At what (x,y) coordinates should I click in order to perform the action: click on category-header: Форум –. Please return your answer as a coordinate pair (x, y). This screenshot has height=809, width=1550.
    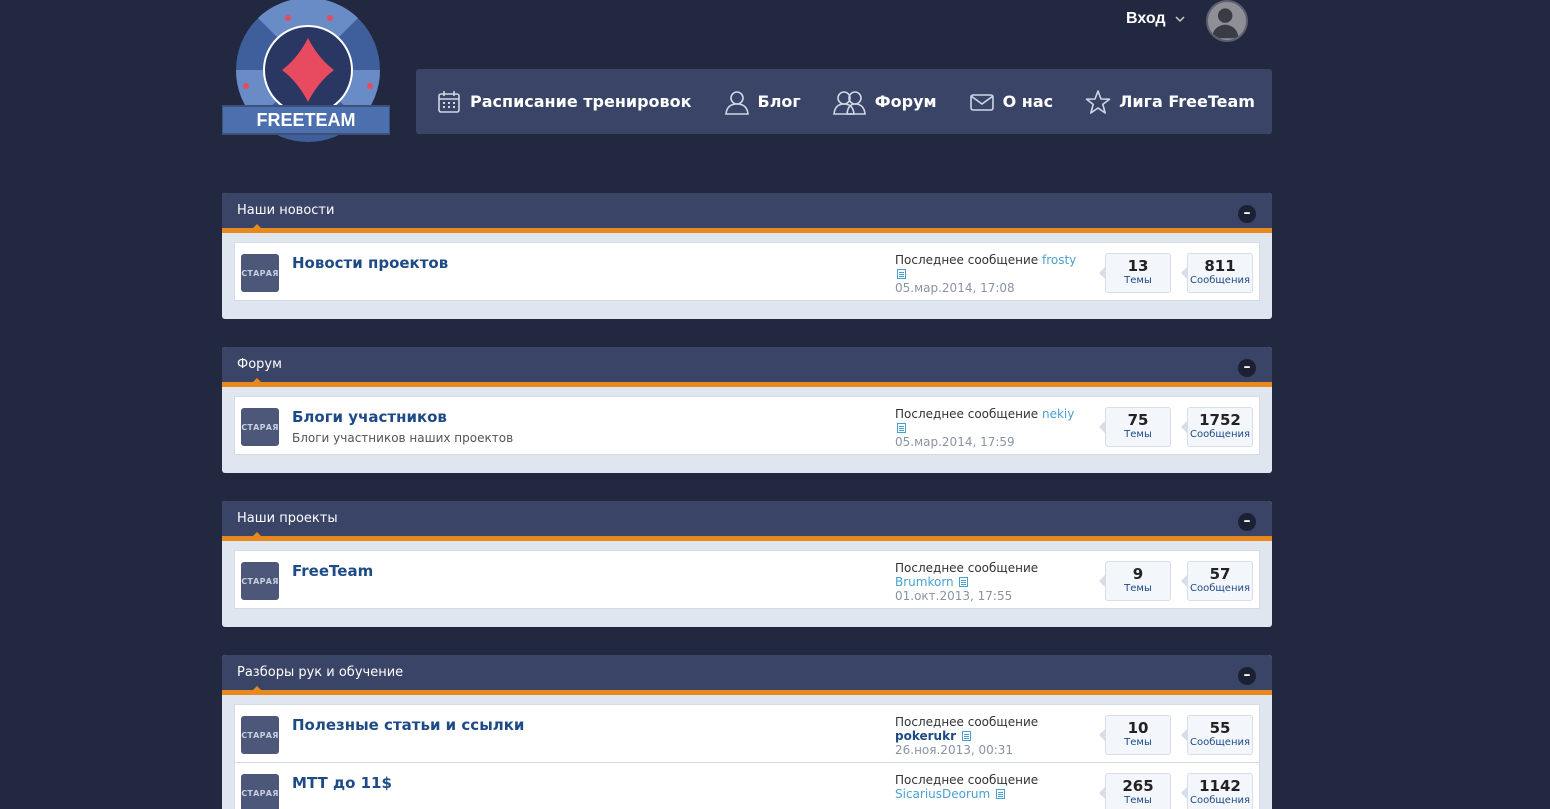
    Looking at the image, I should click on (747, 367).